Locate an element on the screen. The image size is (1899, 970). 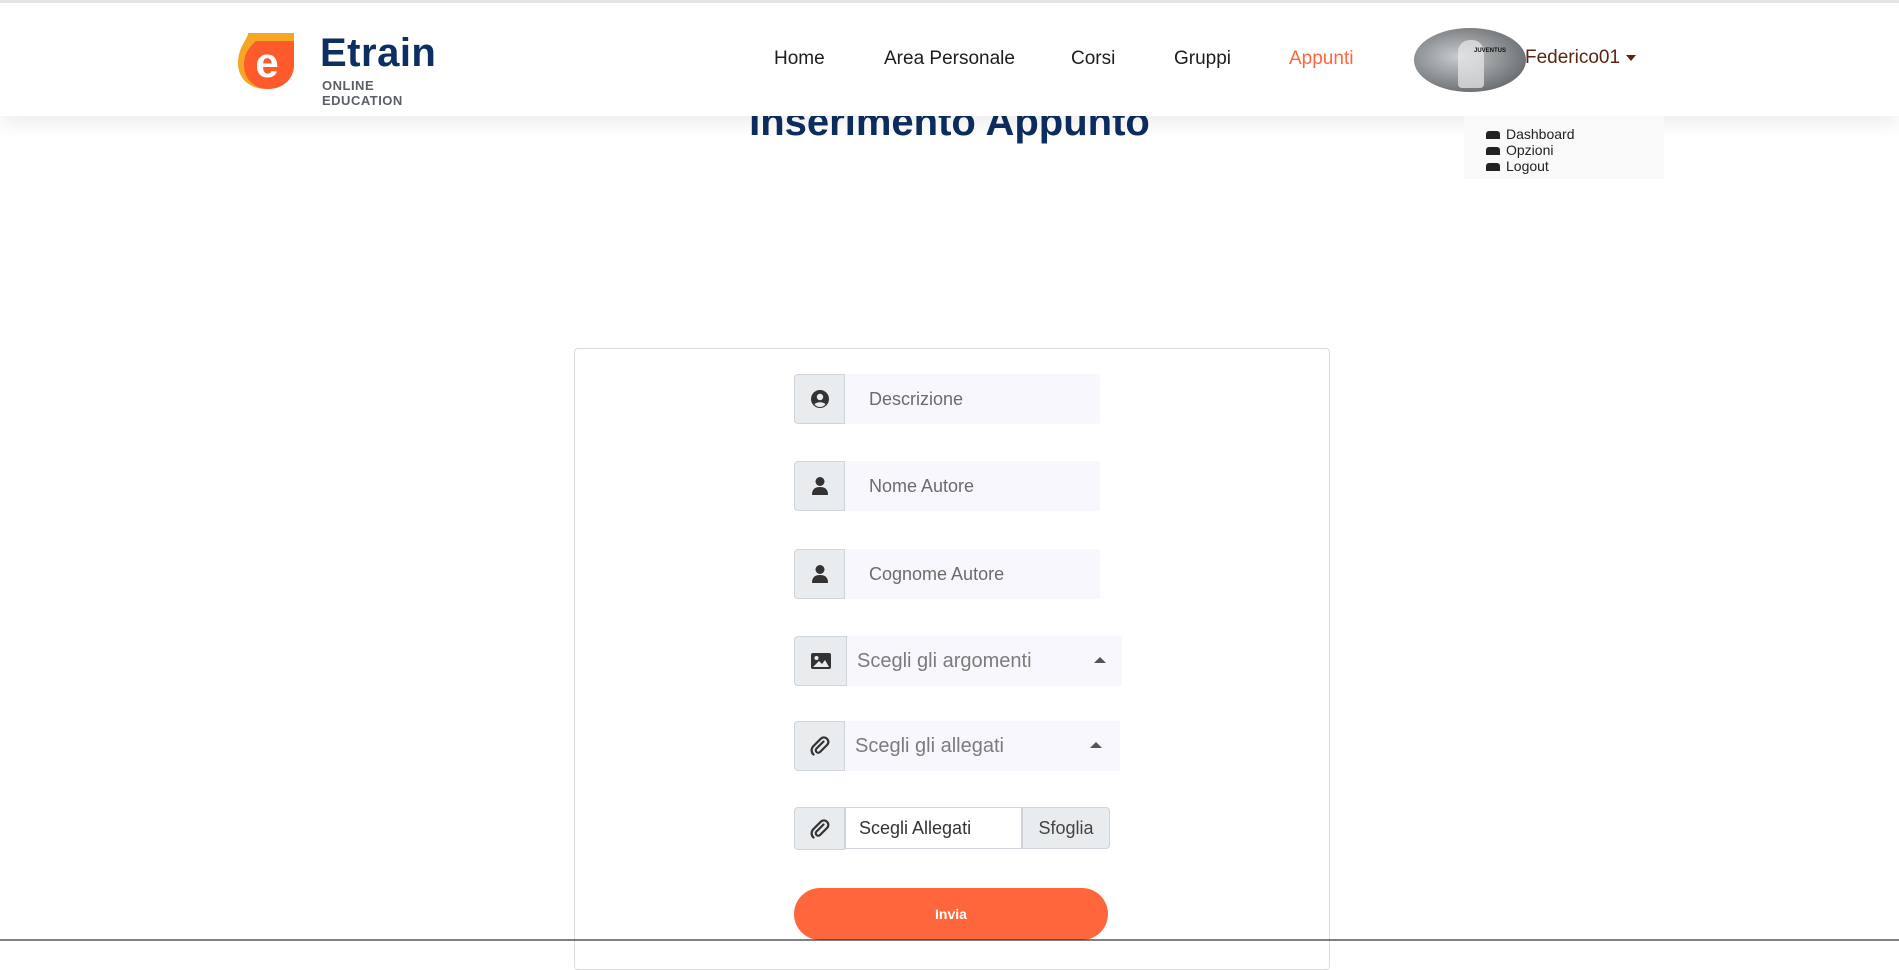
logout-icon is located at coordinates (1493, 167).